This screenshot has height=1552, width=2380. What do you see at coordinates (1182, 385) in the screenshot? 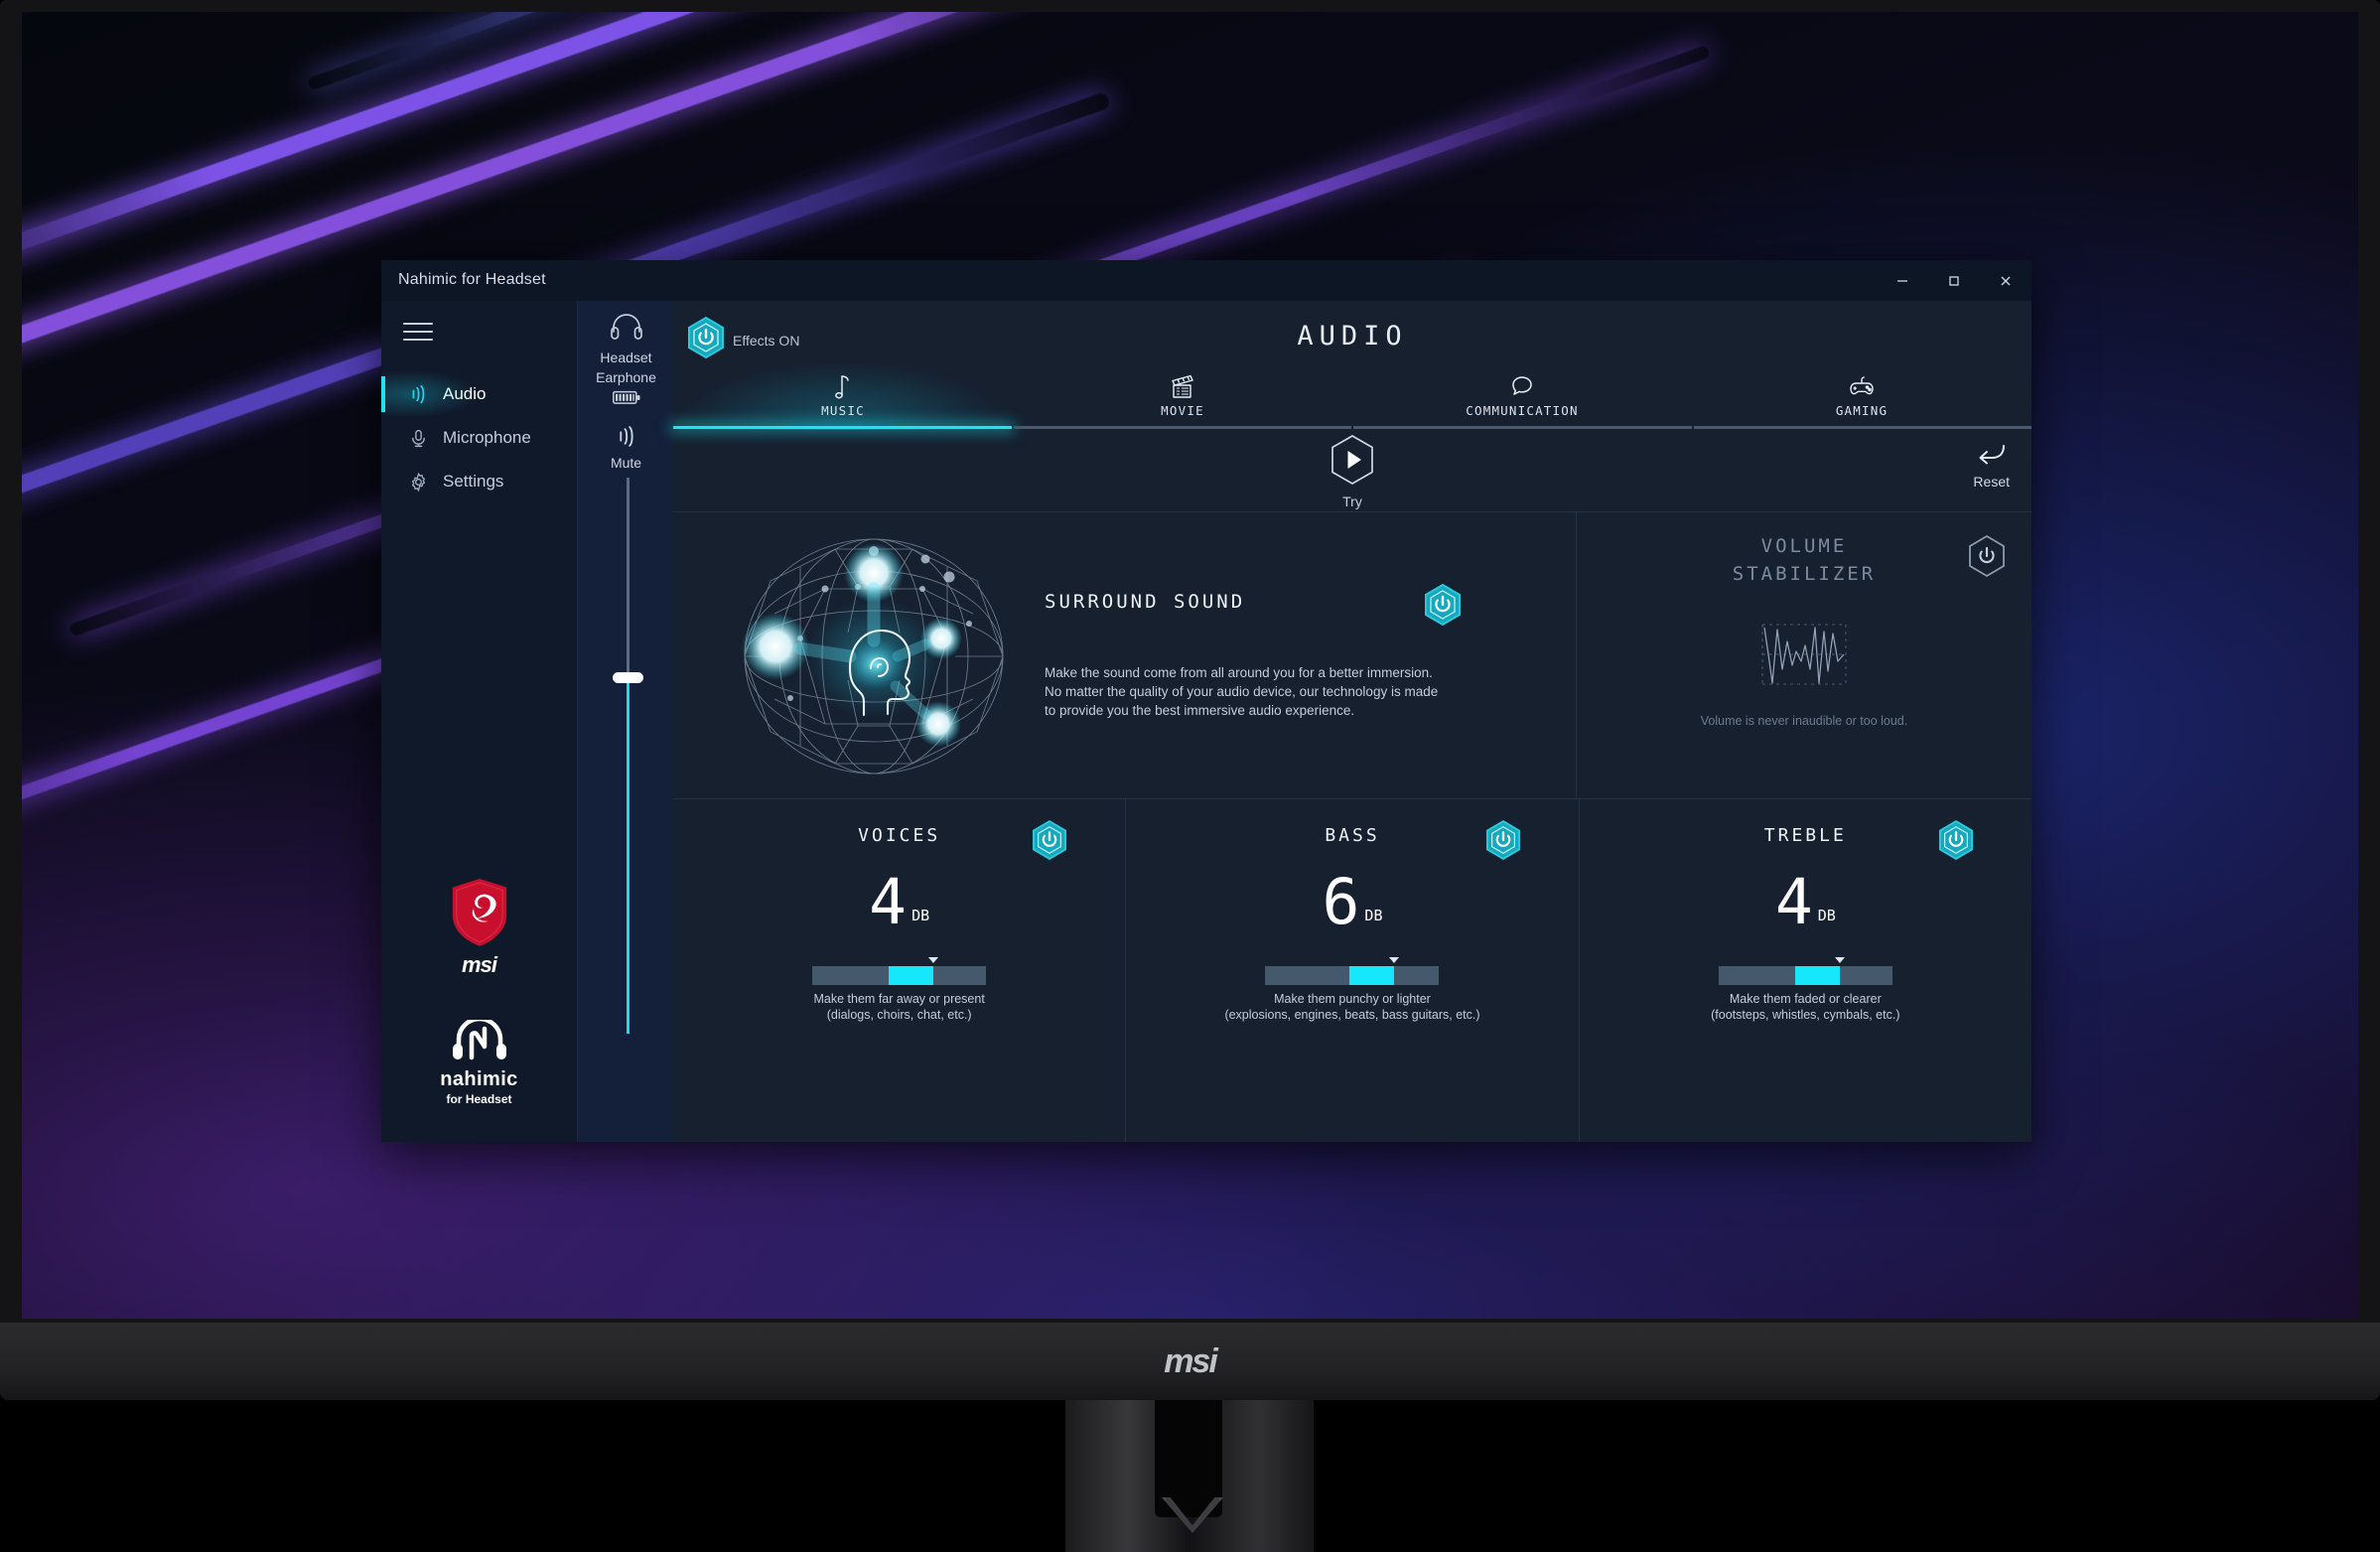
I see `clapperboard-icon` at bounding box center [1182, 385].